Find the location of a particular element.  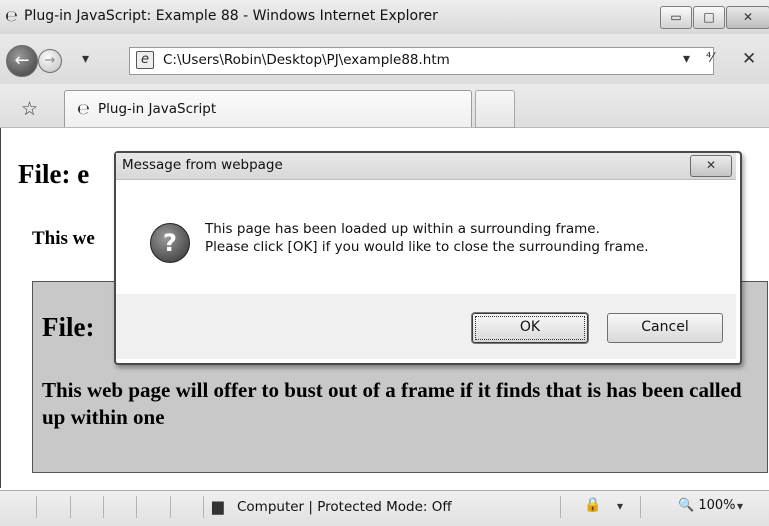

close-window-button: ✕ is located at coordinates (747, 17).